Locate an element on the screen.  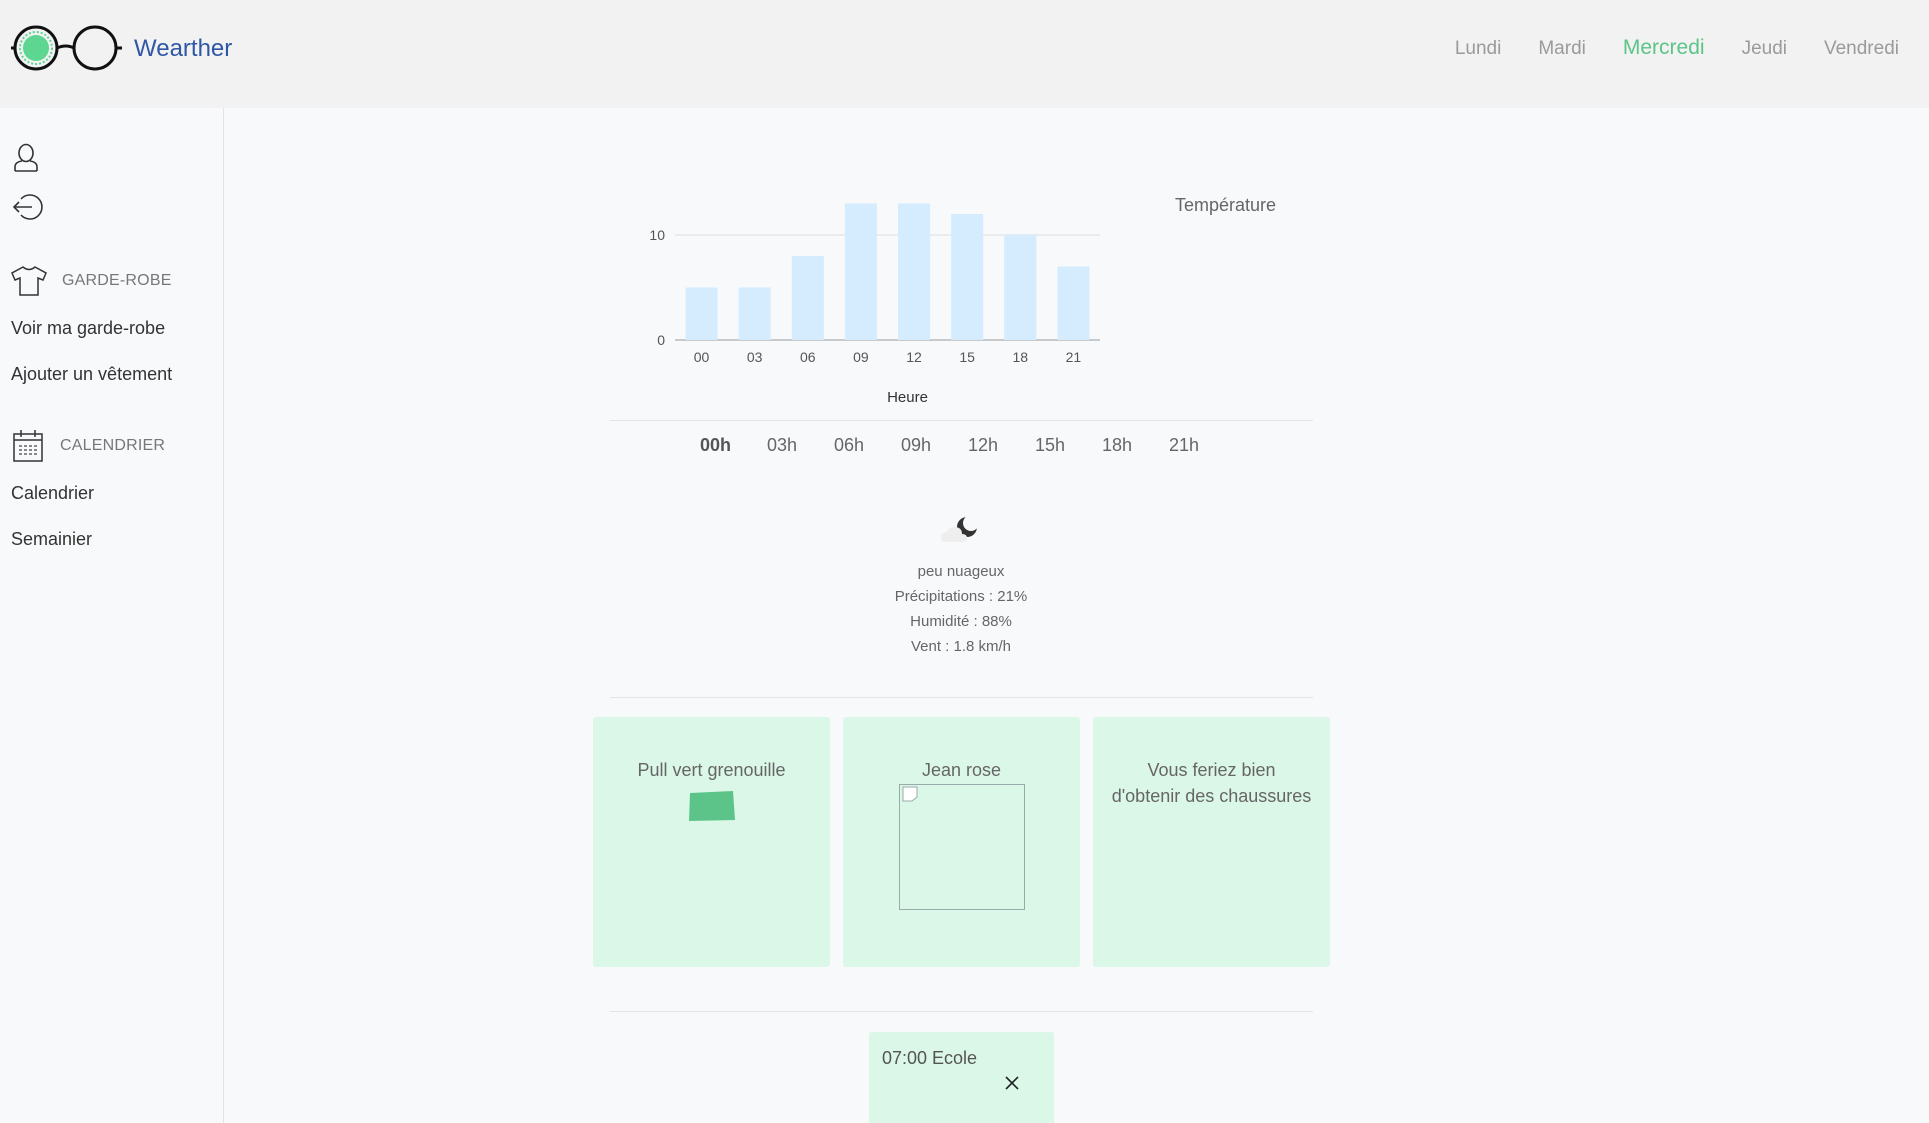
wardrobe-section-label: GARDE-ROBE is located at coordinates (117, 280).